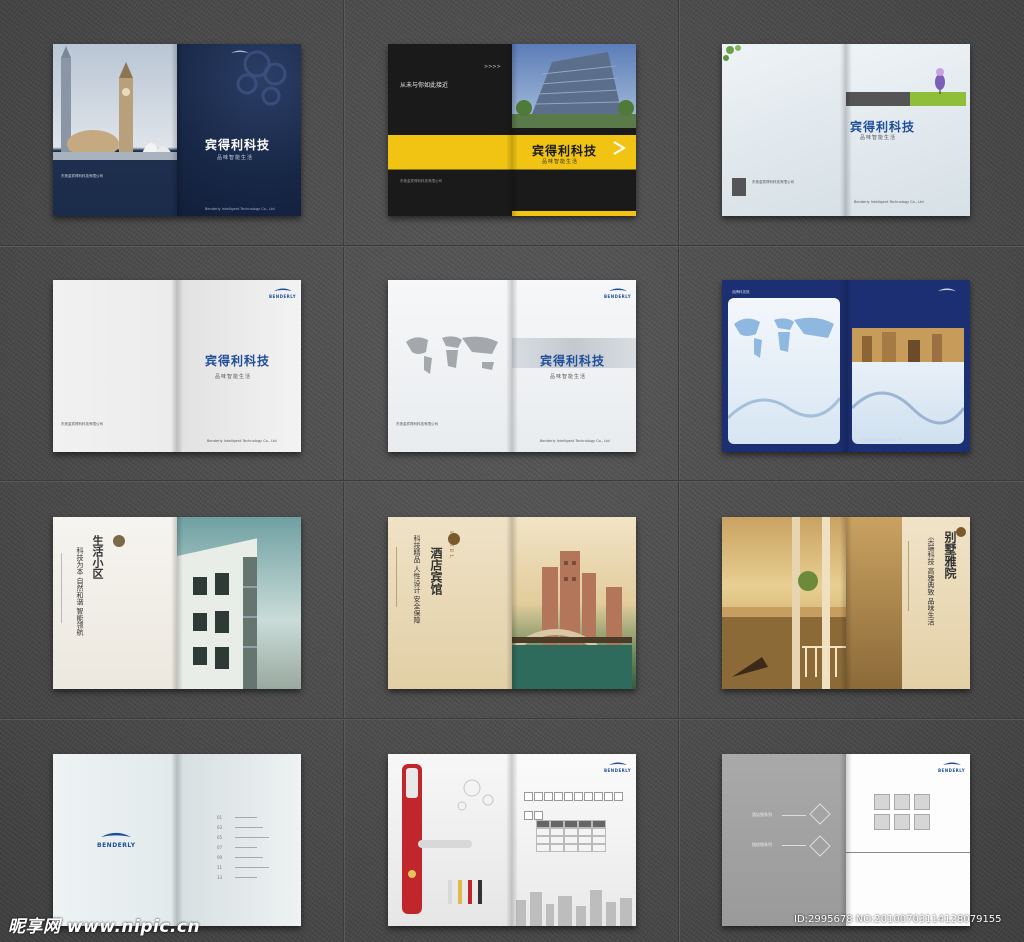 The height and width of the screenshot is (942, 1024). Describe the element at coordinates (784, 371) in the screenshot. I see `map-card` at that location.